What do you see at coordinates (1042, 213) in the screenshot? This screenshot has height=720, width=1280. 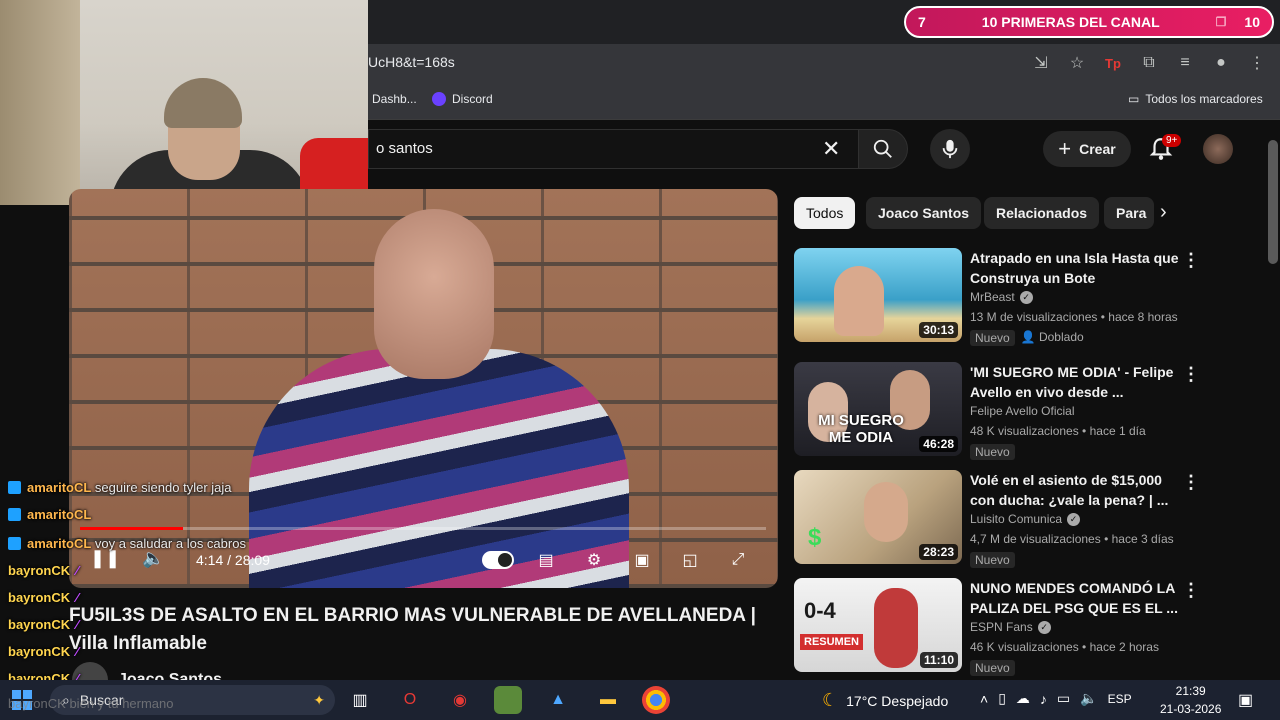 I see `chip-relacionados: Relacionados` at bounding box center [1042, 213].